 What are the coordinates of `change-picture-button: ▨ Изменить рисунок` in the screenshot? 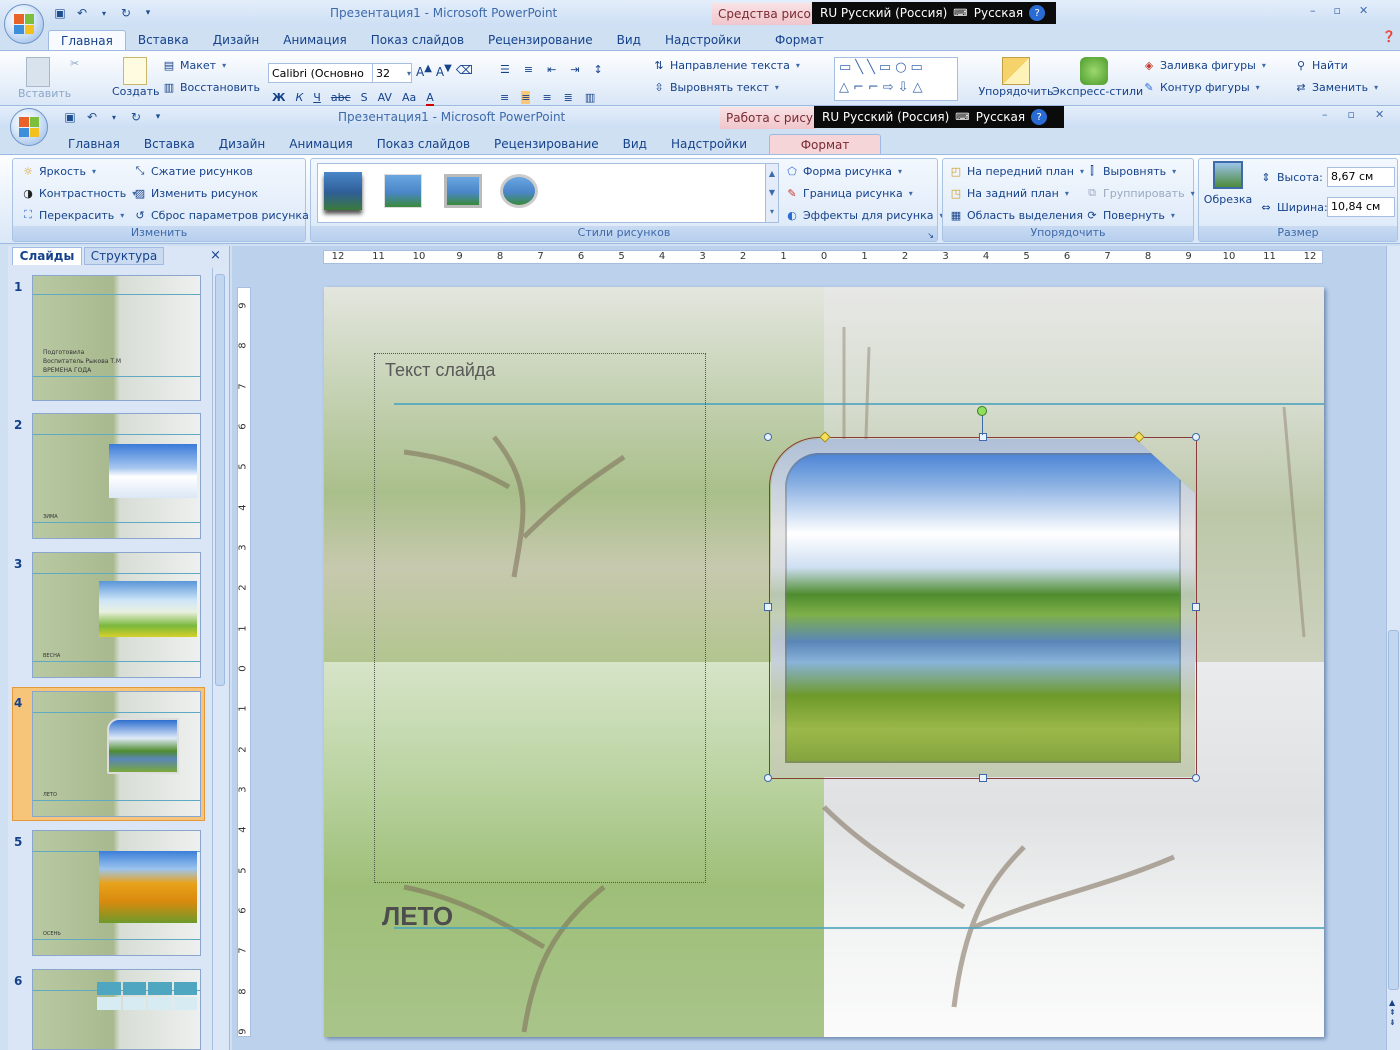 It's located at (195, 193).